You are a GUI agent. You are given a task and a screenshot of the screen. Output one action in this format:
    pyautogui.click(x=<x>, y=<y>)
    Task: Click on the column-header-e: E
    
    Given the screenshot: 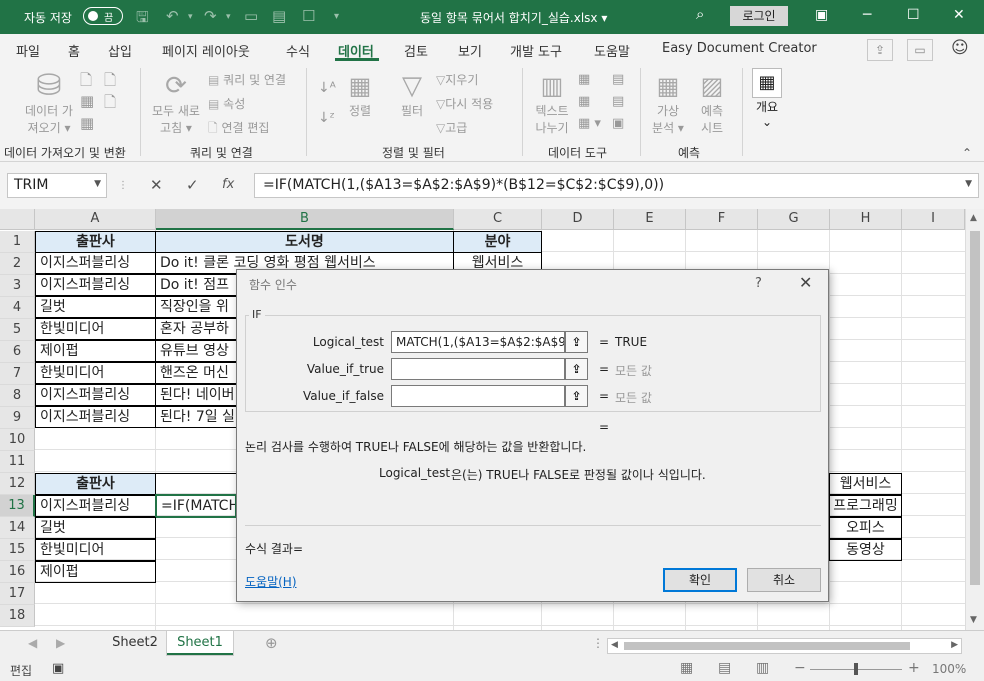 What is the action you would take?
    pyautogui.click(x=650, y=219)
    